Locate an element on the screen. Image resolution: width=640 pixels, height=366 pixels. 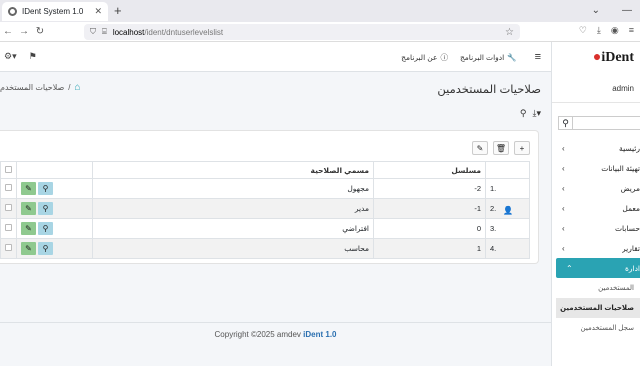
index-cell: 4. is located at coordinates (507, 248).